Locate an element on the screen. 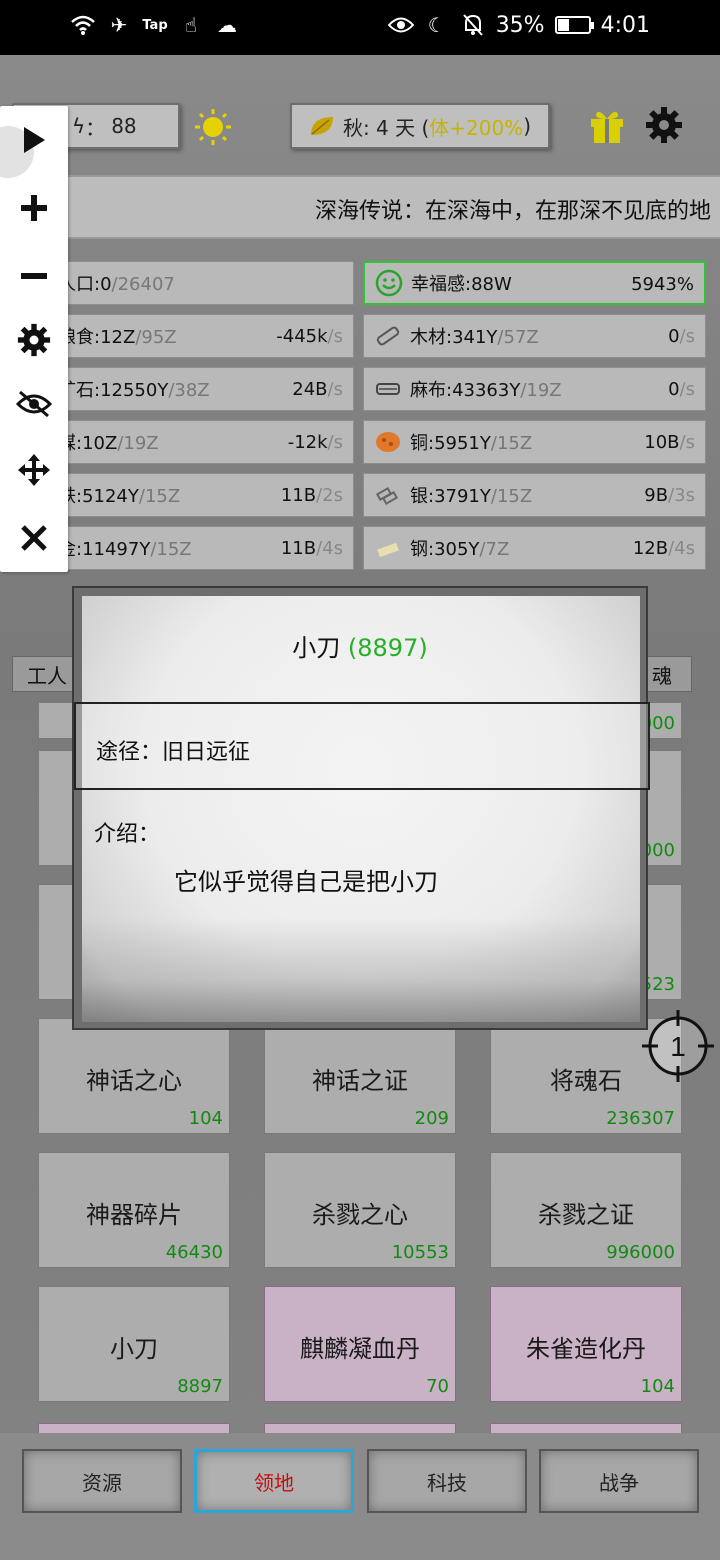 This screenshot has width=720, height=1560. tool-settings-button is located at coordinates (34, 340).